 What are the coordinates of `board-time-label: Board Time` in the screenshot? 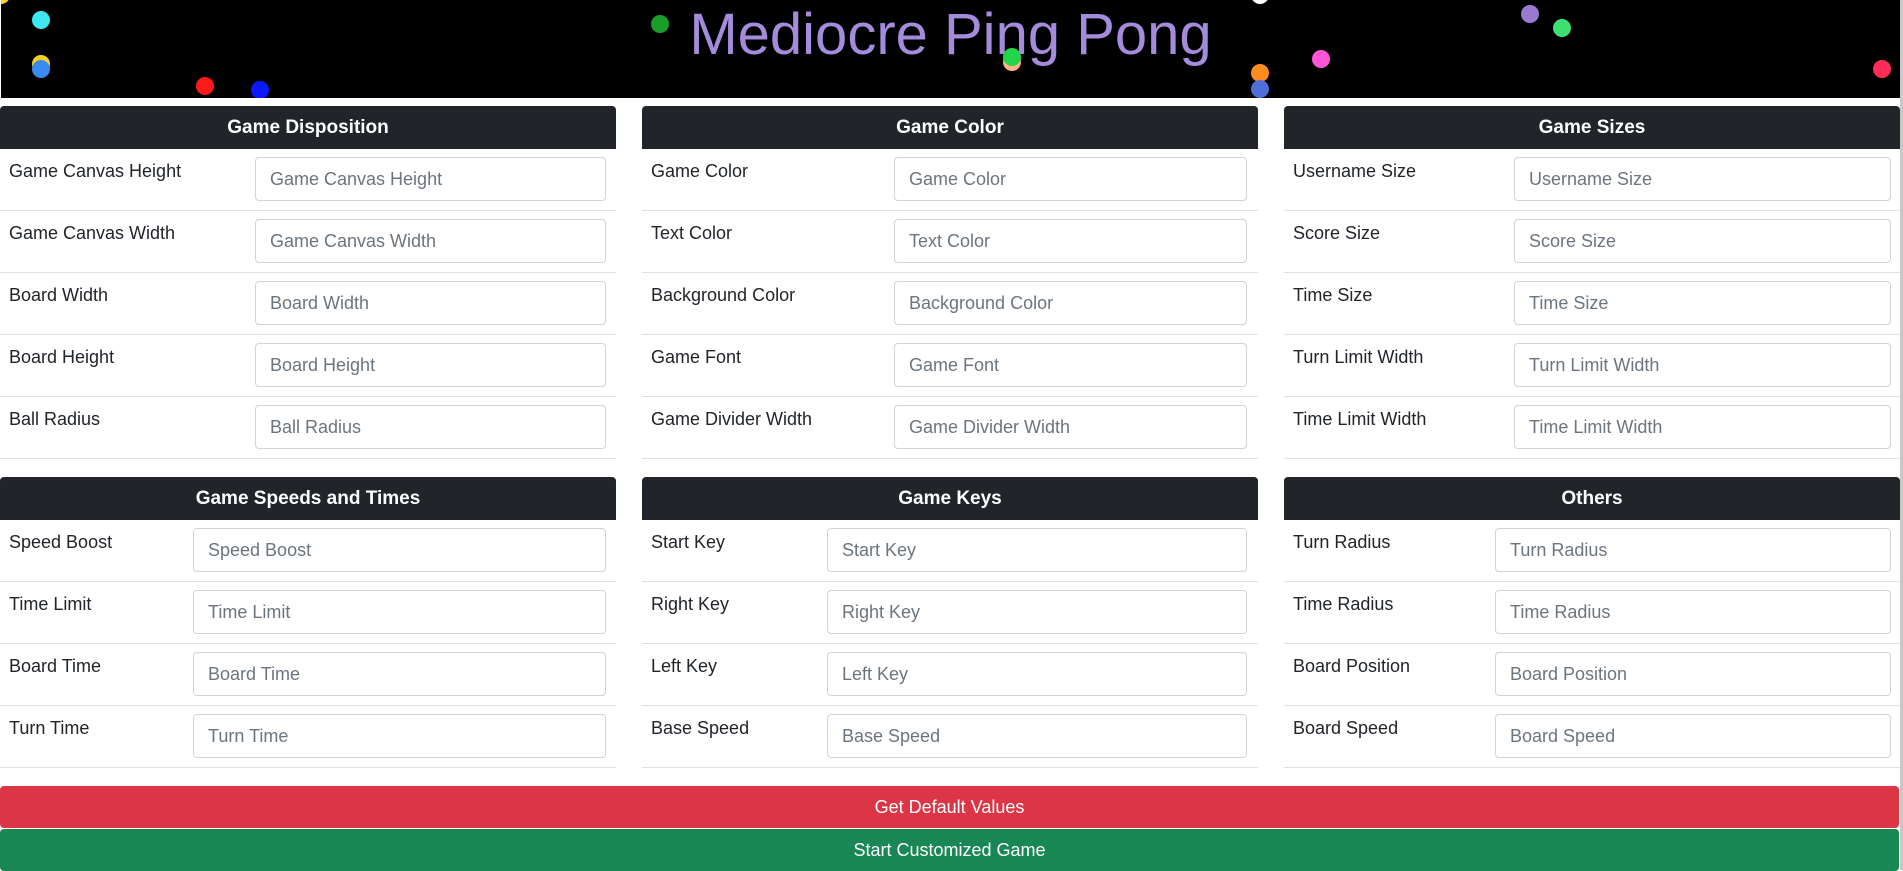 It's located at (55, 666).